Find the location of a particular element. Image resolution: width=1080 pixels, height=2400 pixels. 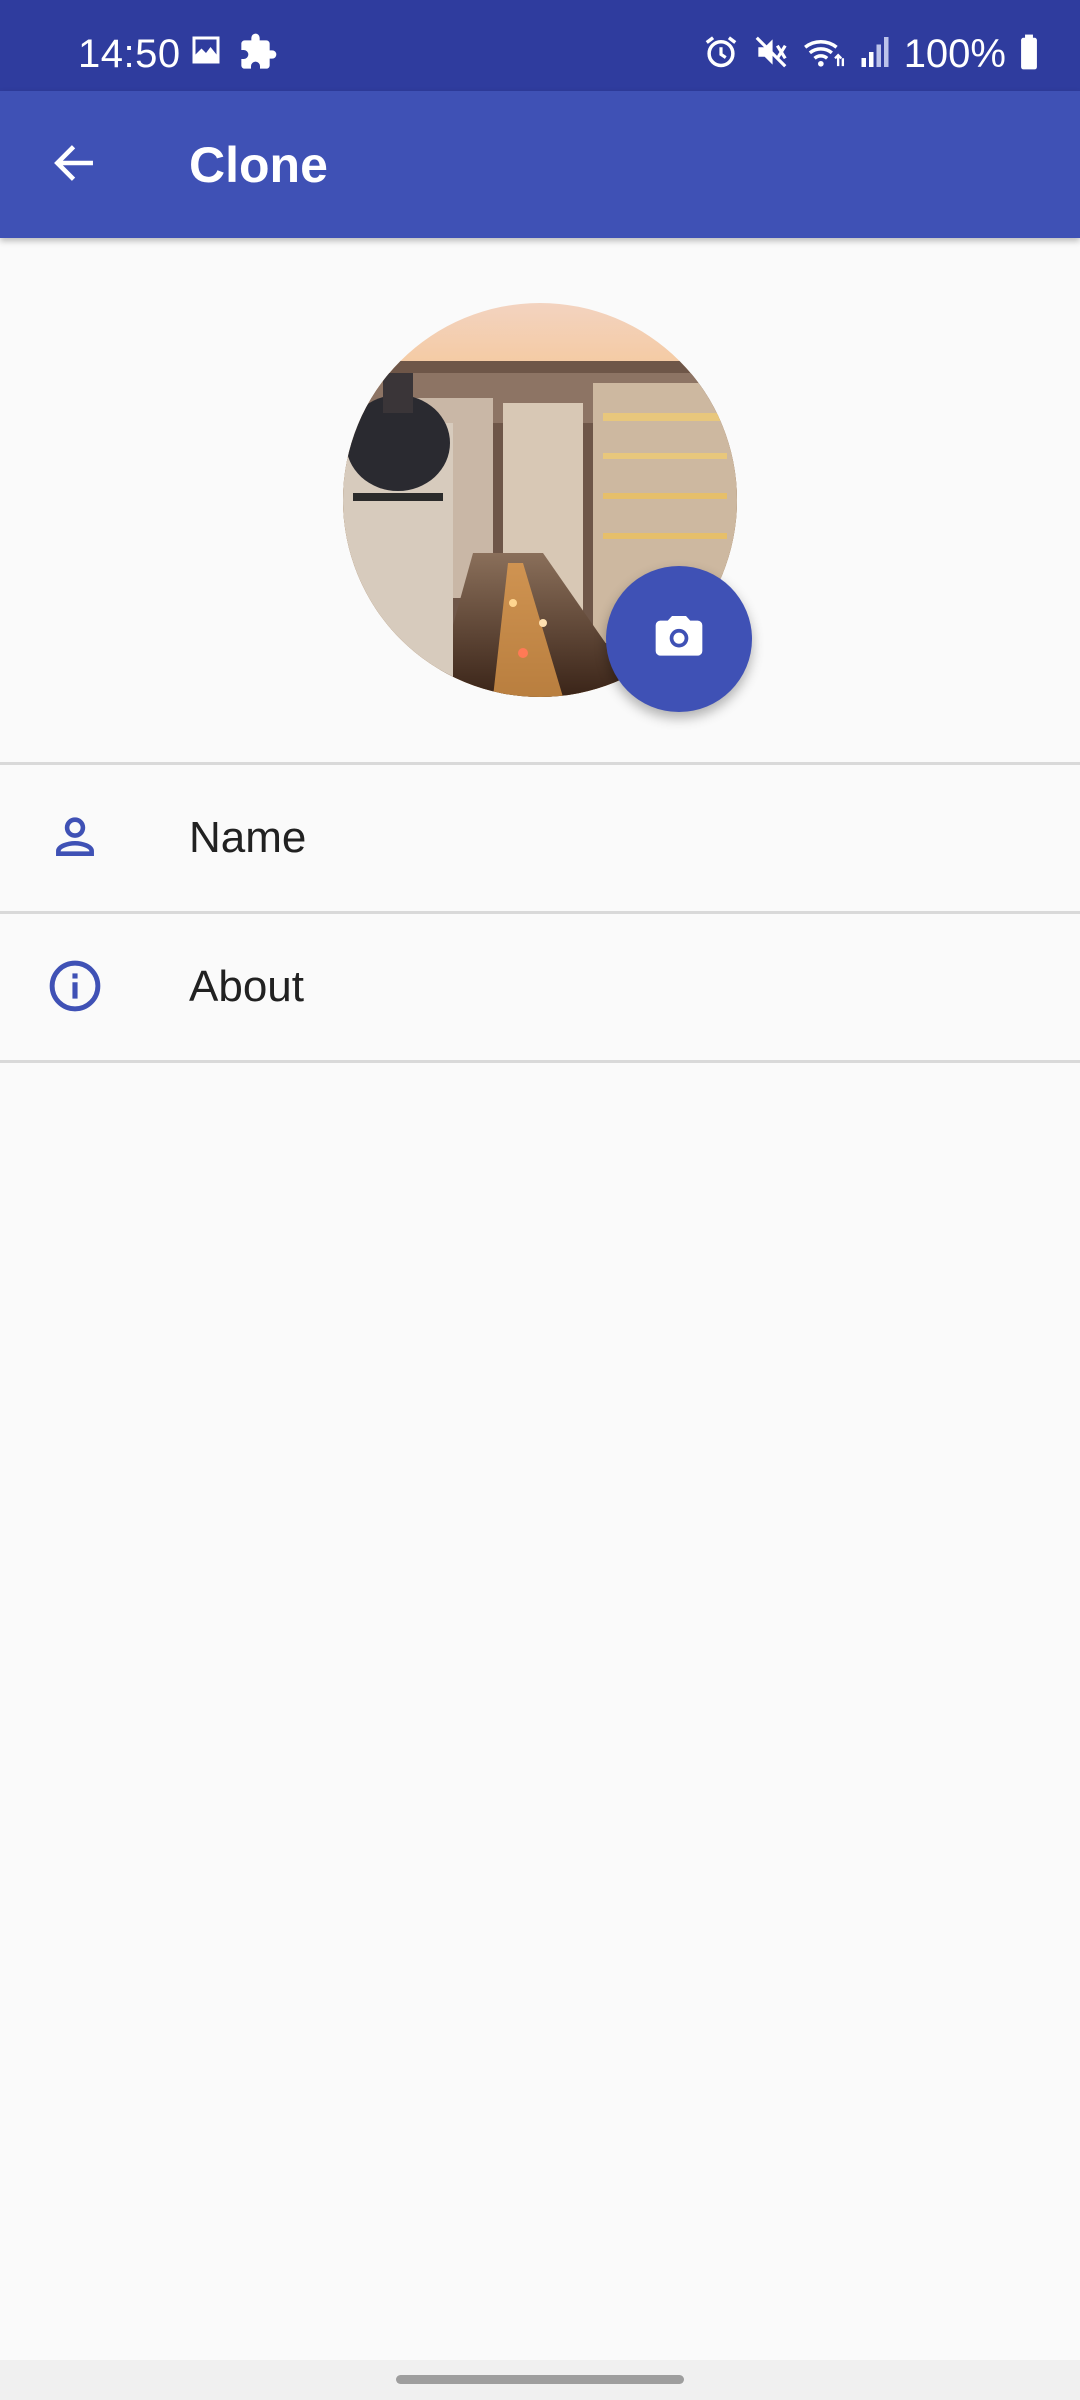

battery-percent: 100% is located at coordinates (954, 54).